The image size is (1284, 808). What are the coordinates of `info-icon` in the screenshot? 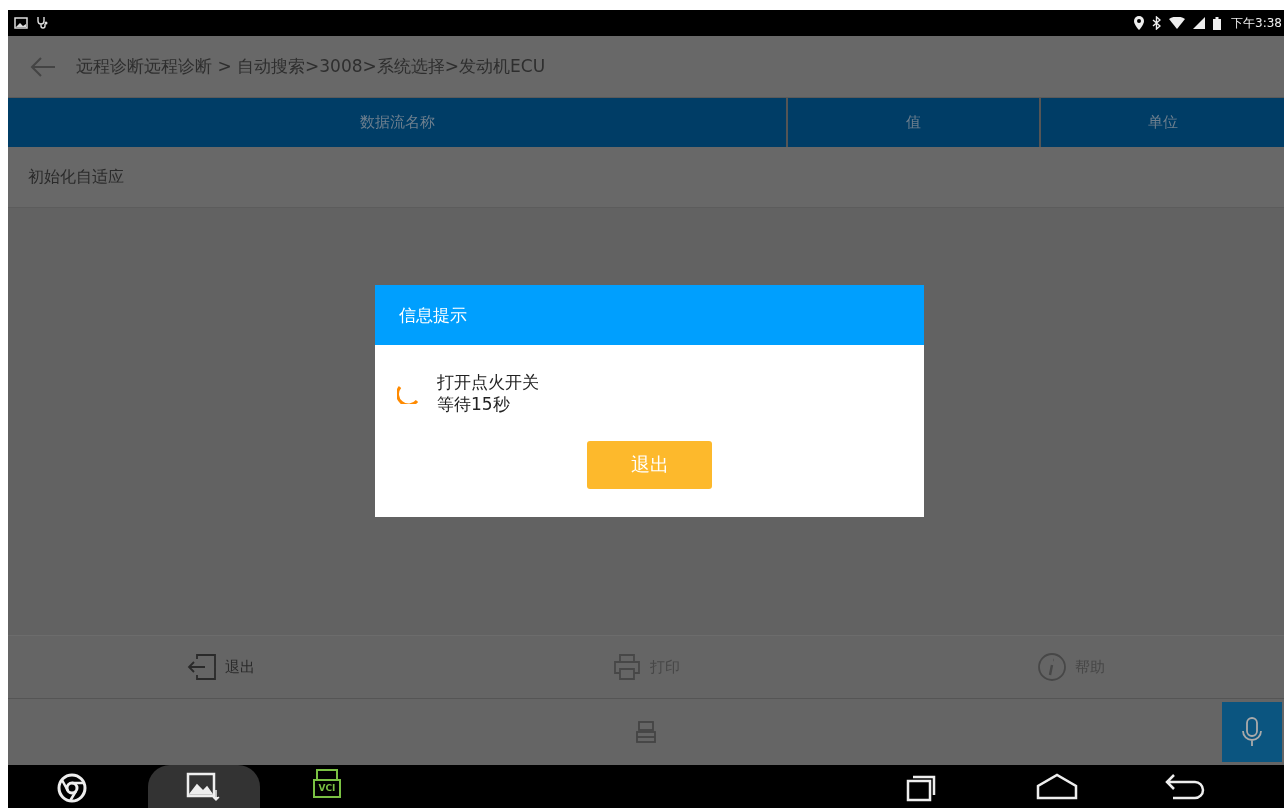 It's located at (1052, 667).